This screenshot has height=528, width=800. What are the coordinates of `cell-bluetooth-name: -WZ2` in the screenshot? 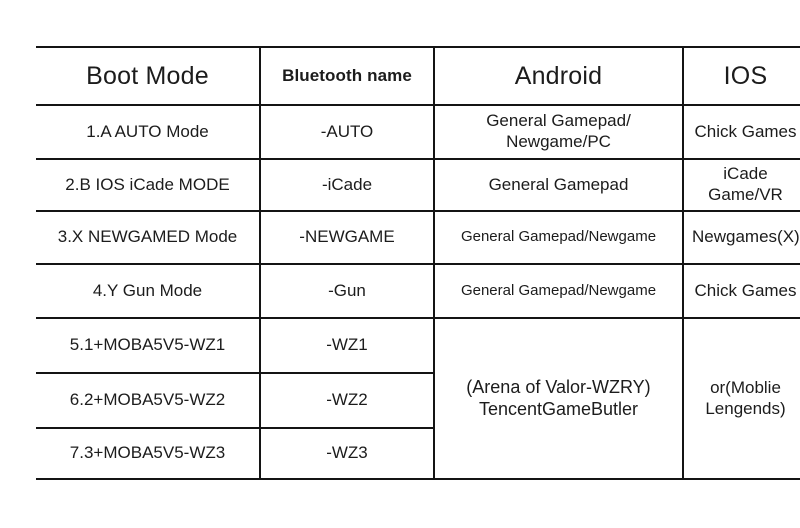 It's located at (347, 400).